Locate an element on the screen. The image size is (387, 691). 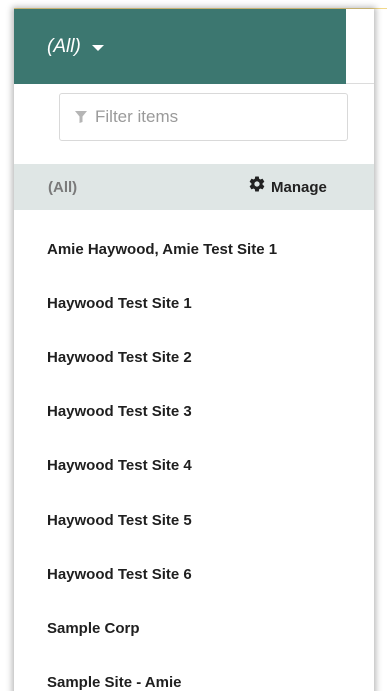
filter-field is located at coordinates (203, 117).